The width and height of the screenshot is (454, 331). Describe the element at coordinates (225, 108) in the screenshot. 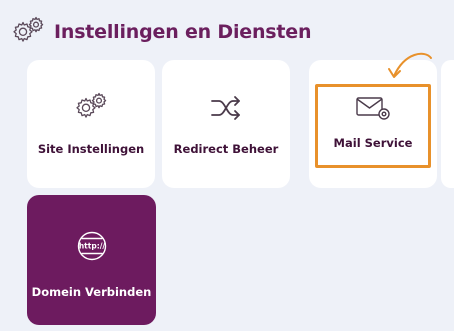

I see `shuffle-icon` at that location.